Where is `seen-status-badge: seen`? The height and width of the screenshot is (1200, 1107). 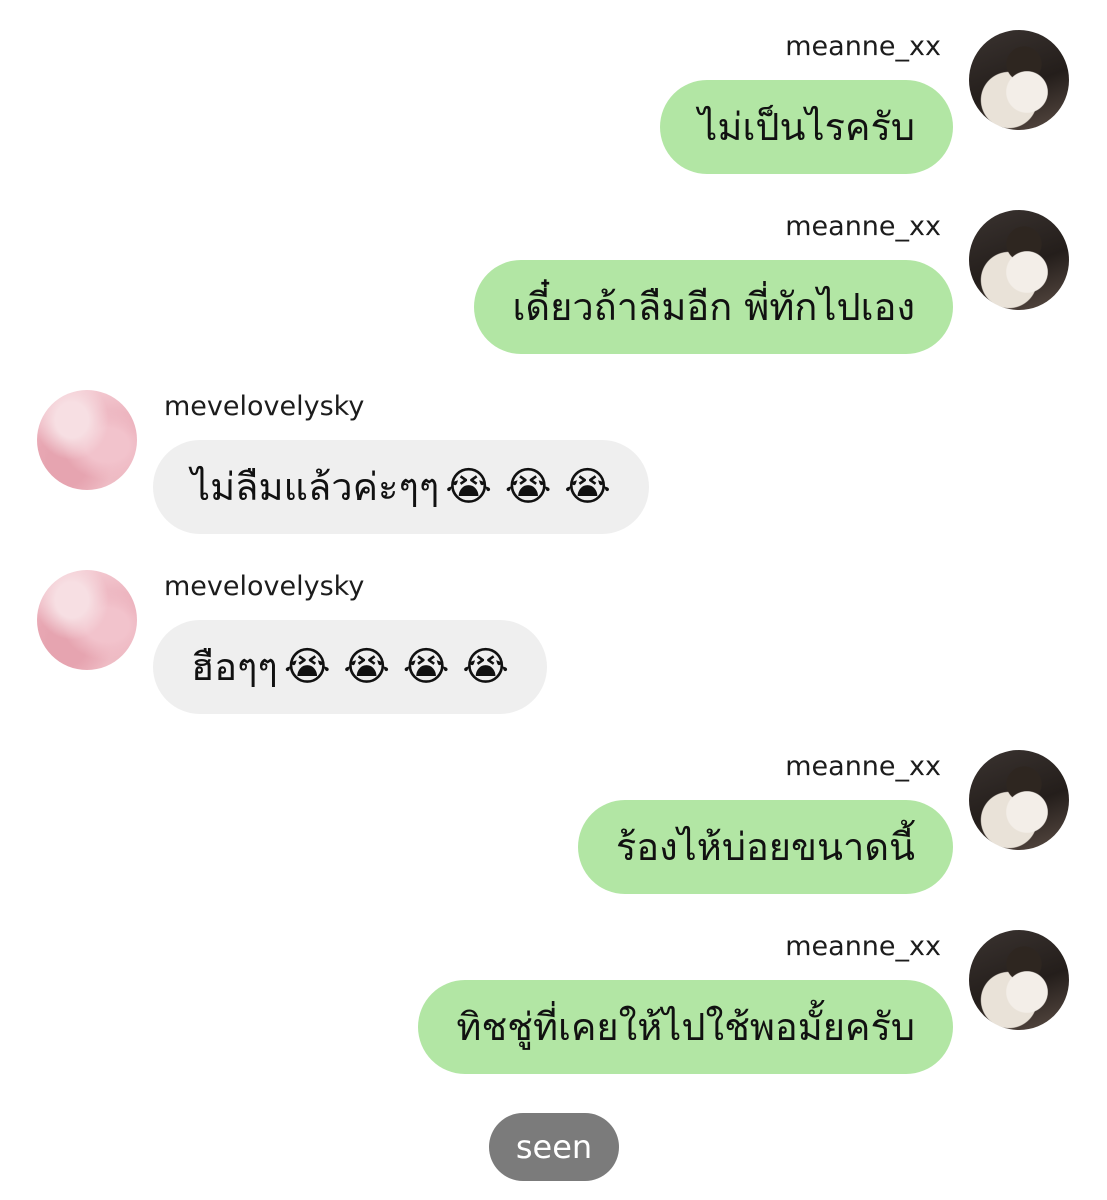 seen-status-badge: seen is located at coordinates (554, 1147).